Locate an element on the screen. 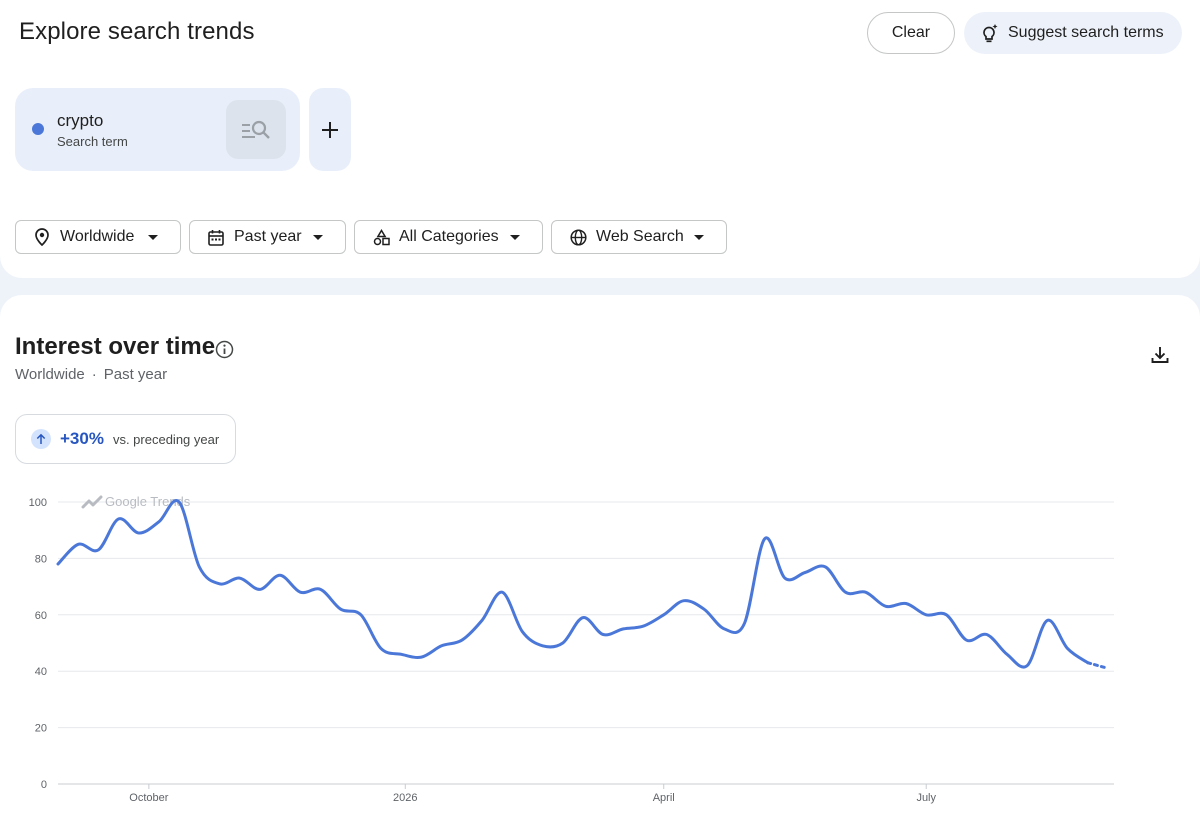 This screenshot has width=1200, height=816. change-summary-card: +30% vs. preceding year is located at coordinates (125, 439).